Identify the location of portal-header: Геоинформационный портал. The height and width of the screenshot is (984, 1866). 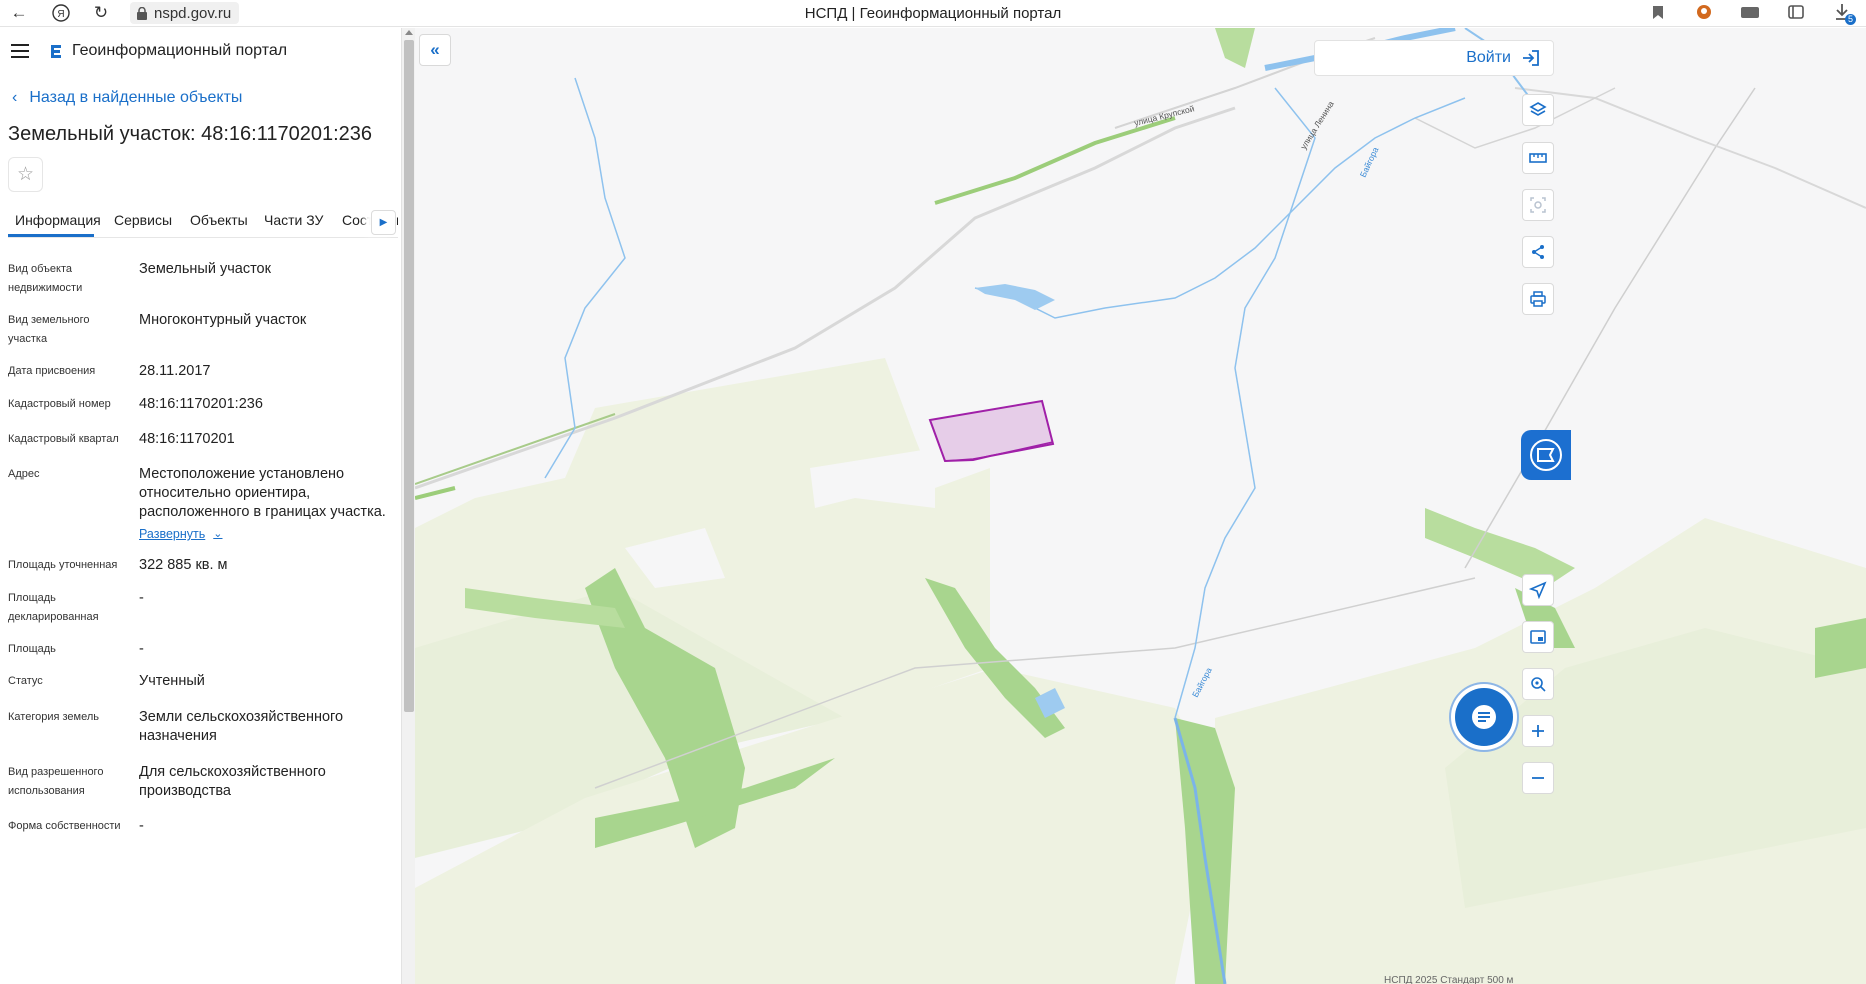
(200, 52).